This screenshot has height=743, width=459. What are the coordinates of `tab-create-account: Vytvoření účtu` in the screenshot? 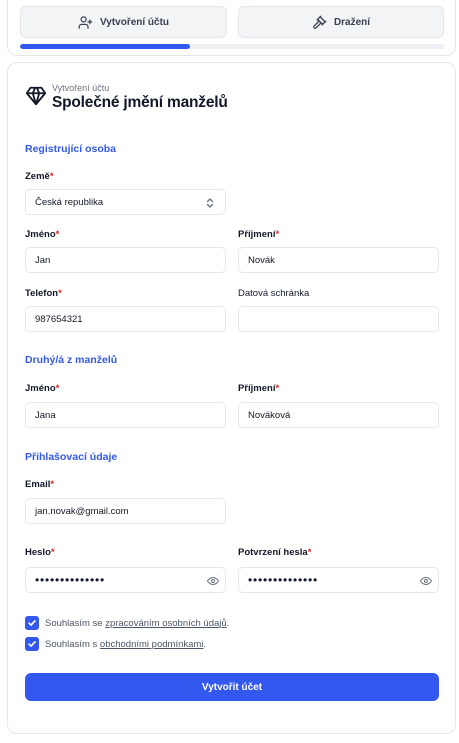 It's located at (123, 22).